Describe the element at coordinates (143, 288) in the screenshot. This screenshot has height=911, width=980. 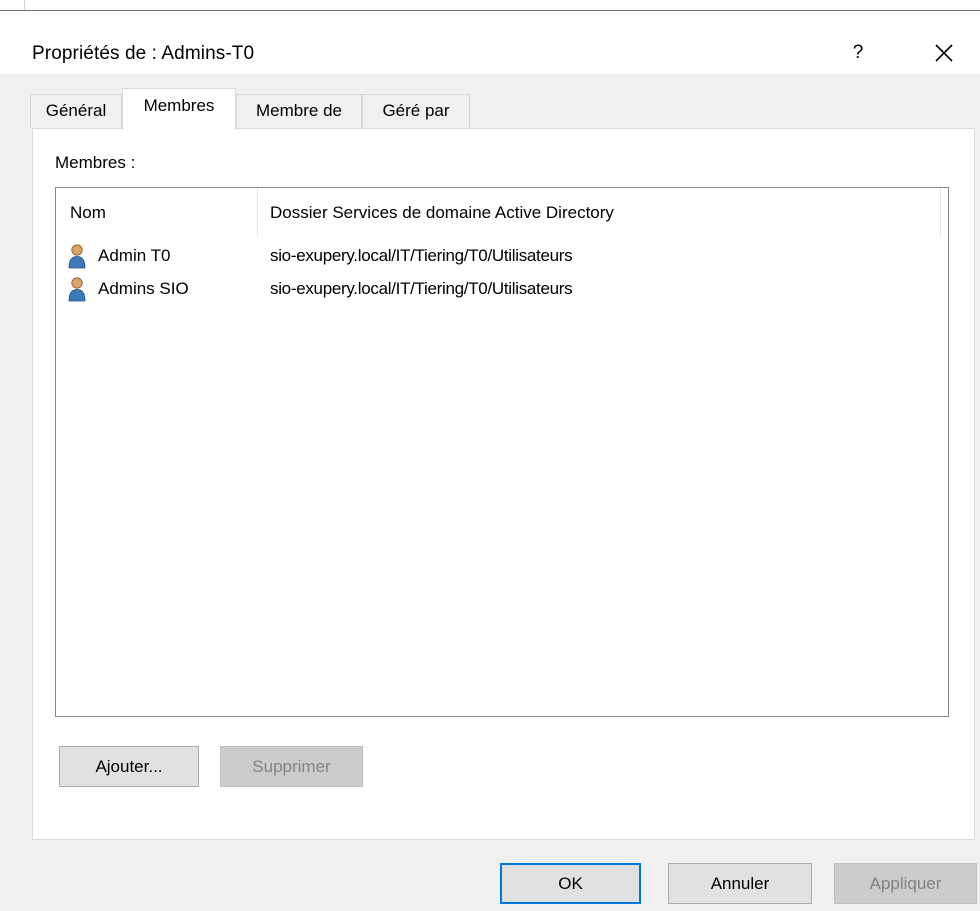
I see `member-name: Admins SIO` at that location.